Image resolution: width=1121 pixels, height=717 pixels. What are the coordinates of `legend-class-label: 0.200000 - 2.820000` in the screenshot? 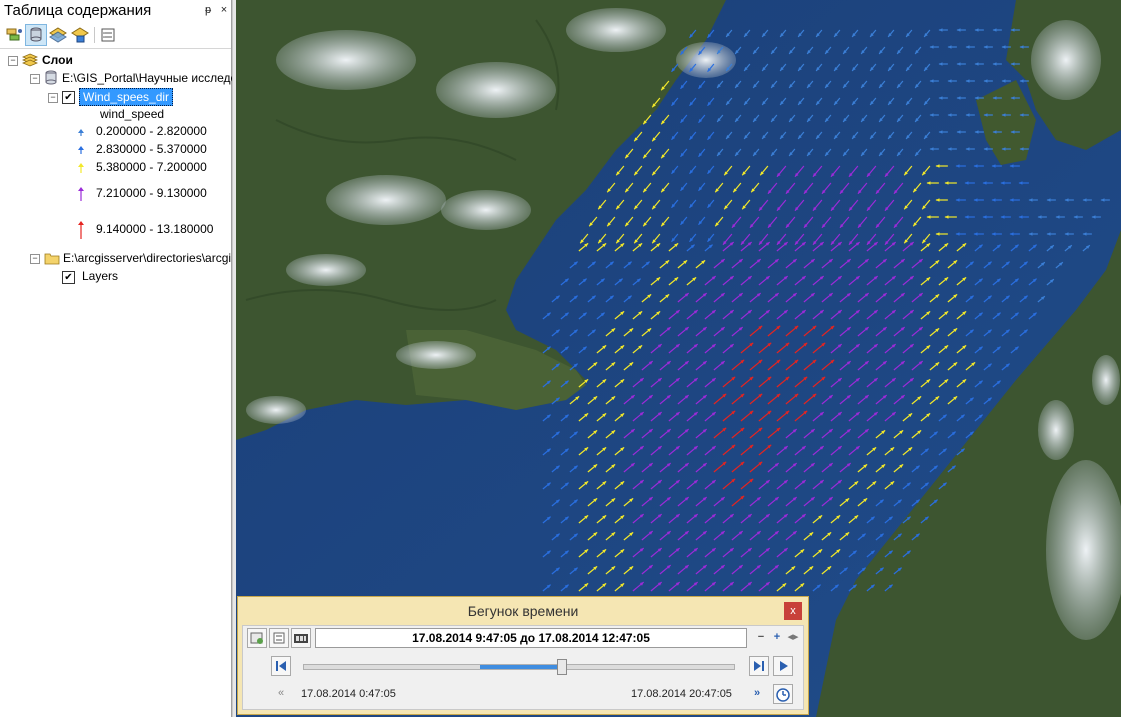 It's located at (151, 131).